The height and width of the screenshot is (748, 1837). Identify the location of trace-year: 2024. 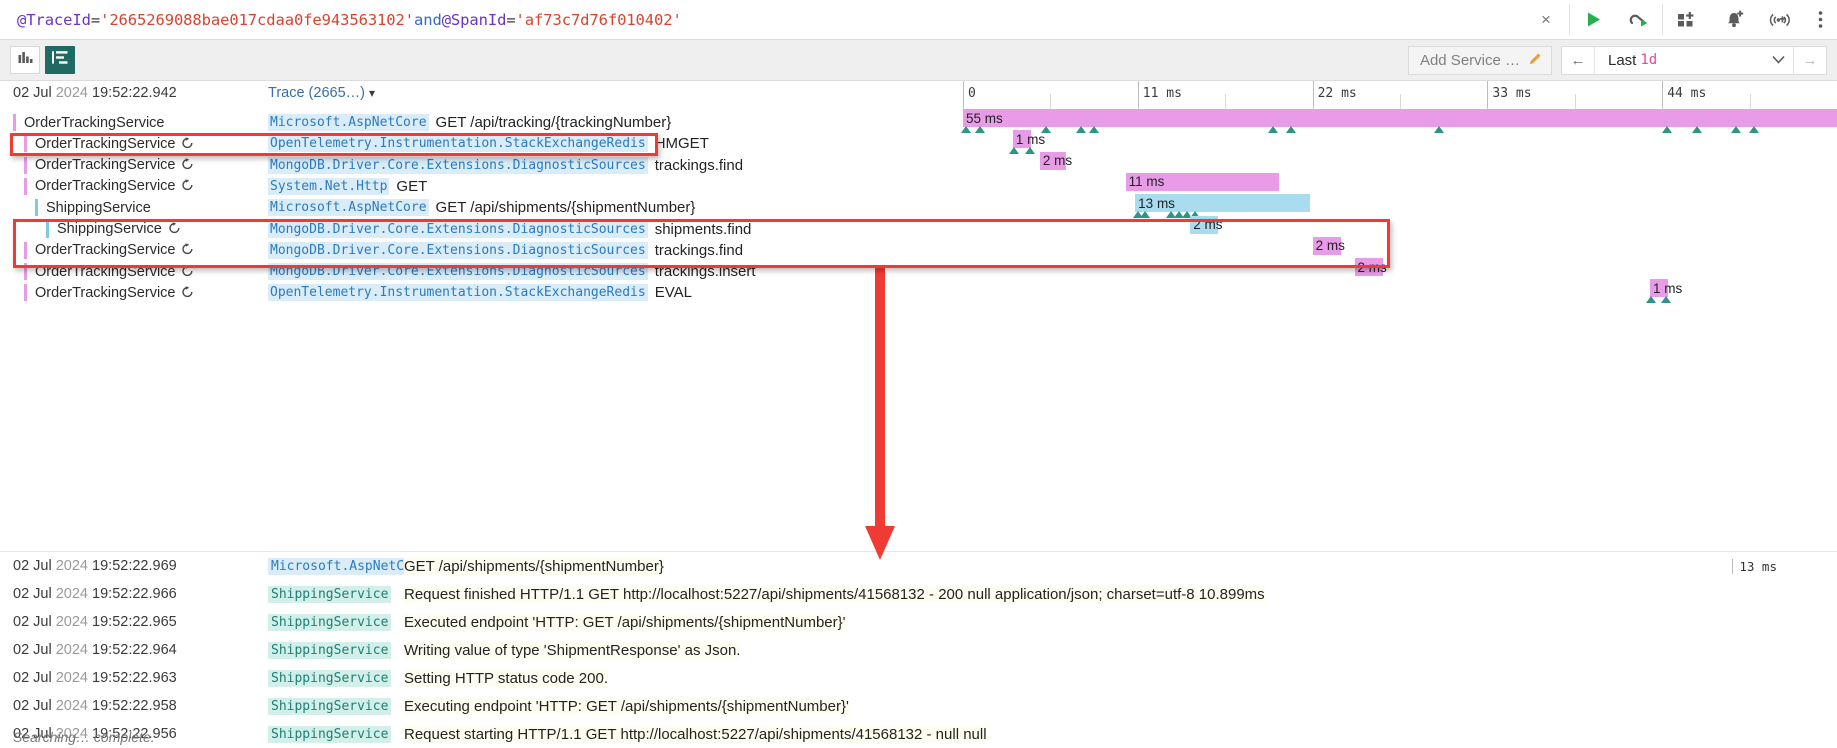
(71, 93).